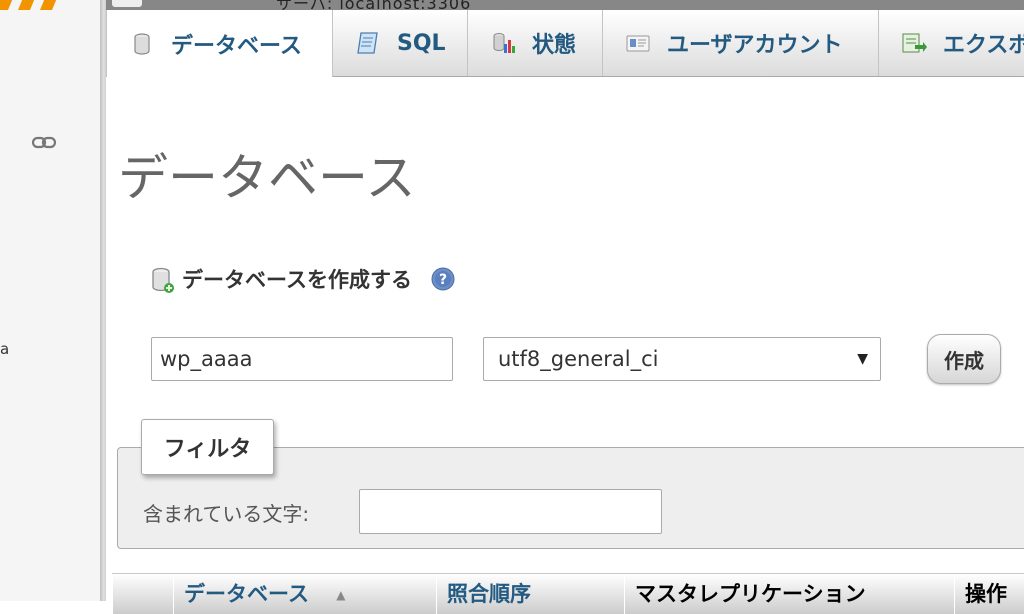 The image size is (1024, 614). I want to click on tab-label: データベース, so click(236, 46).